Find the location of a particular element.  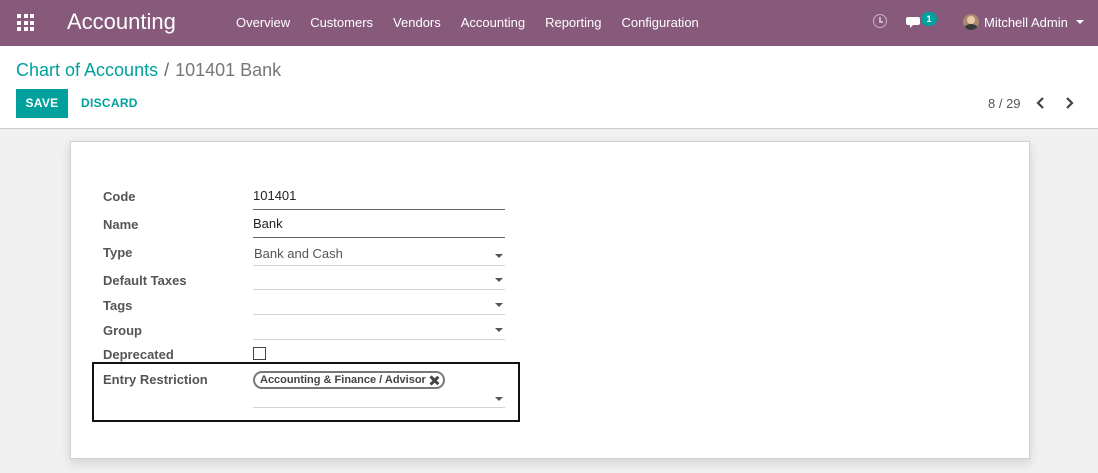

type-label: Type is located at coordinates (118, 252).